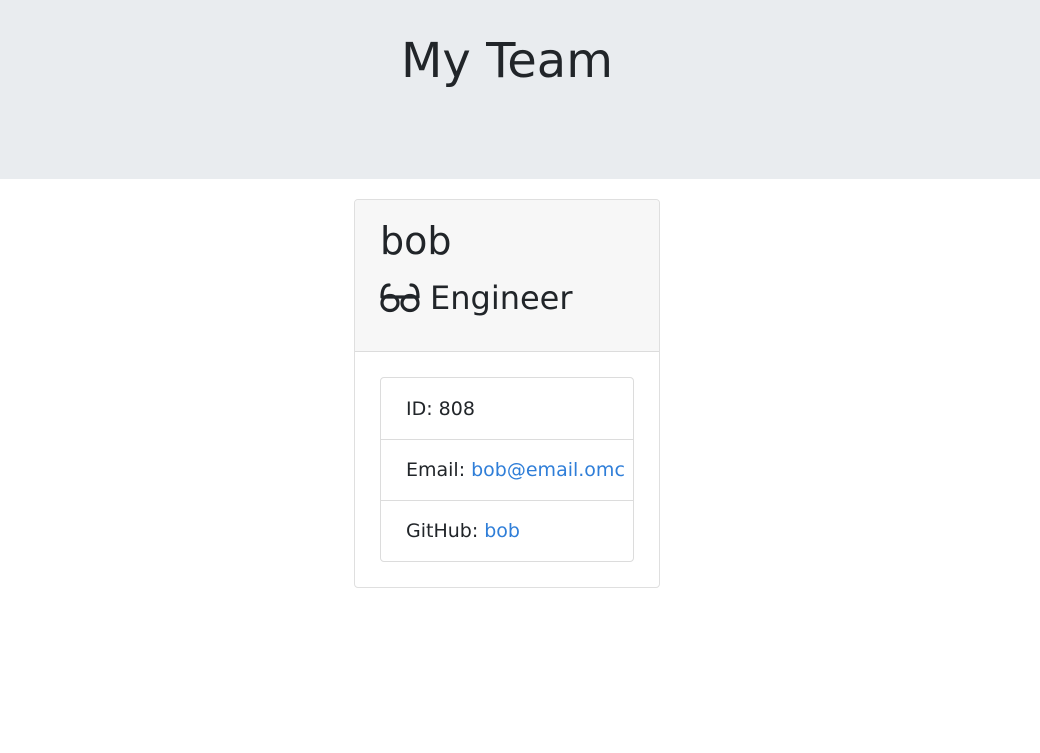 Image resolution: width=1040 pixels, height=753 pixels. I want to click on employee-name: bob, so click(416, 241).